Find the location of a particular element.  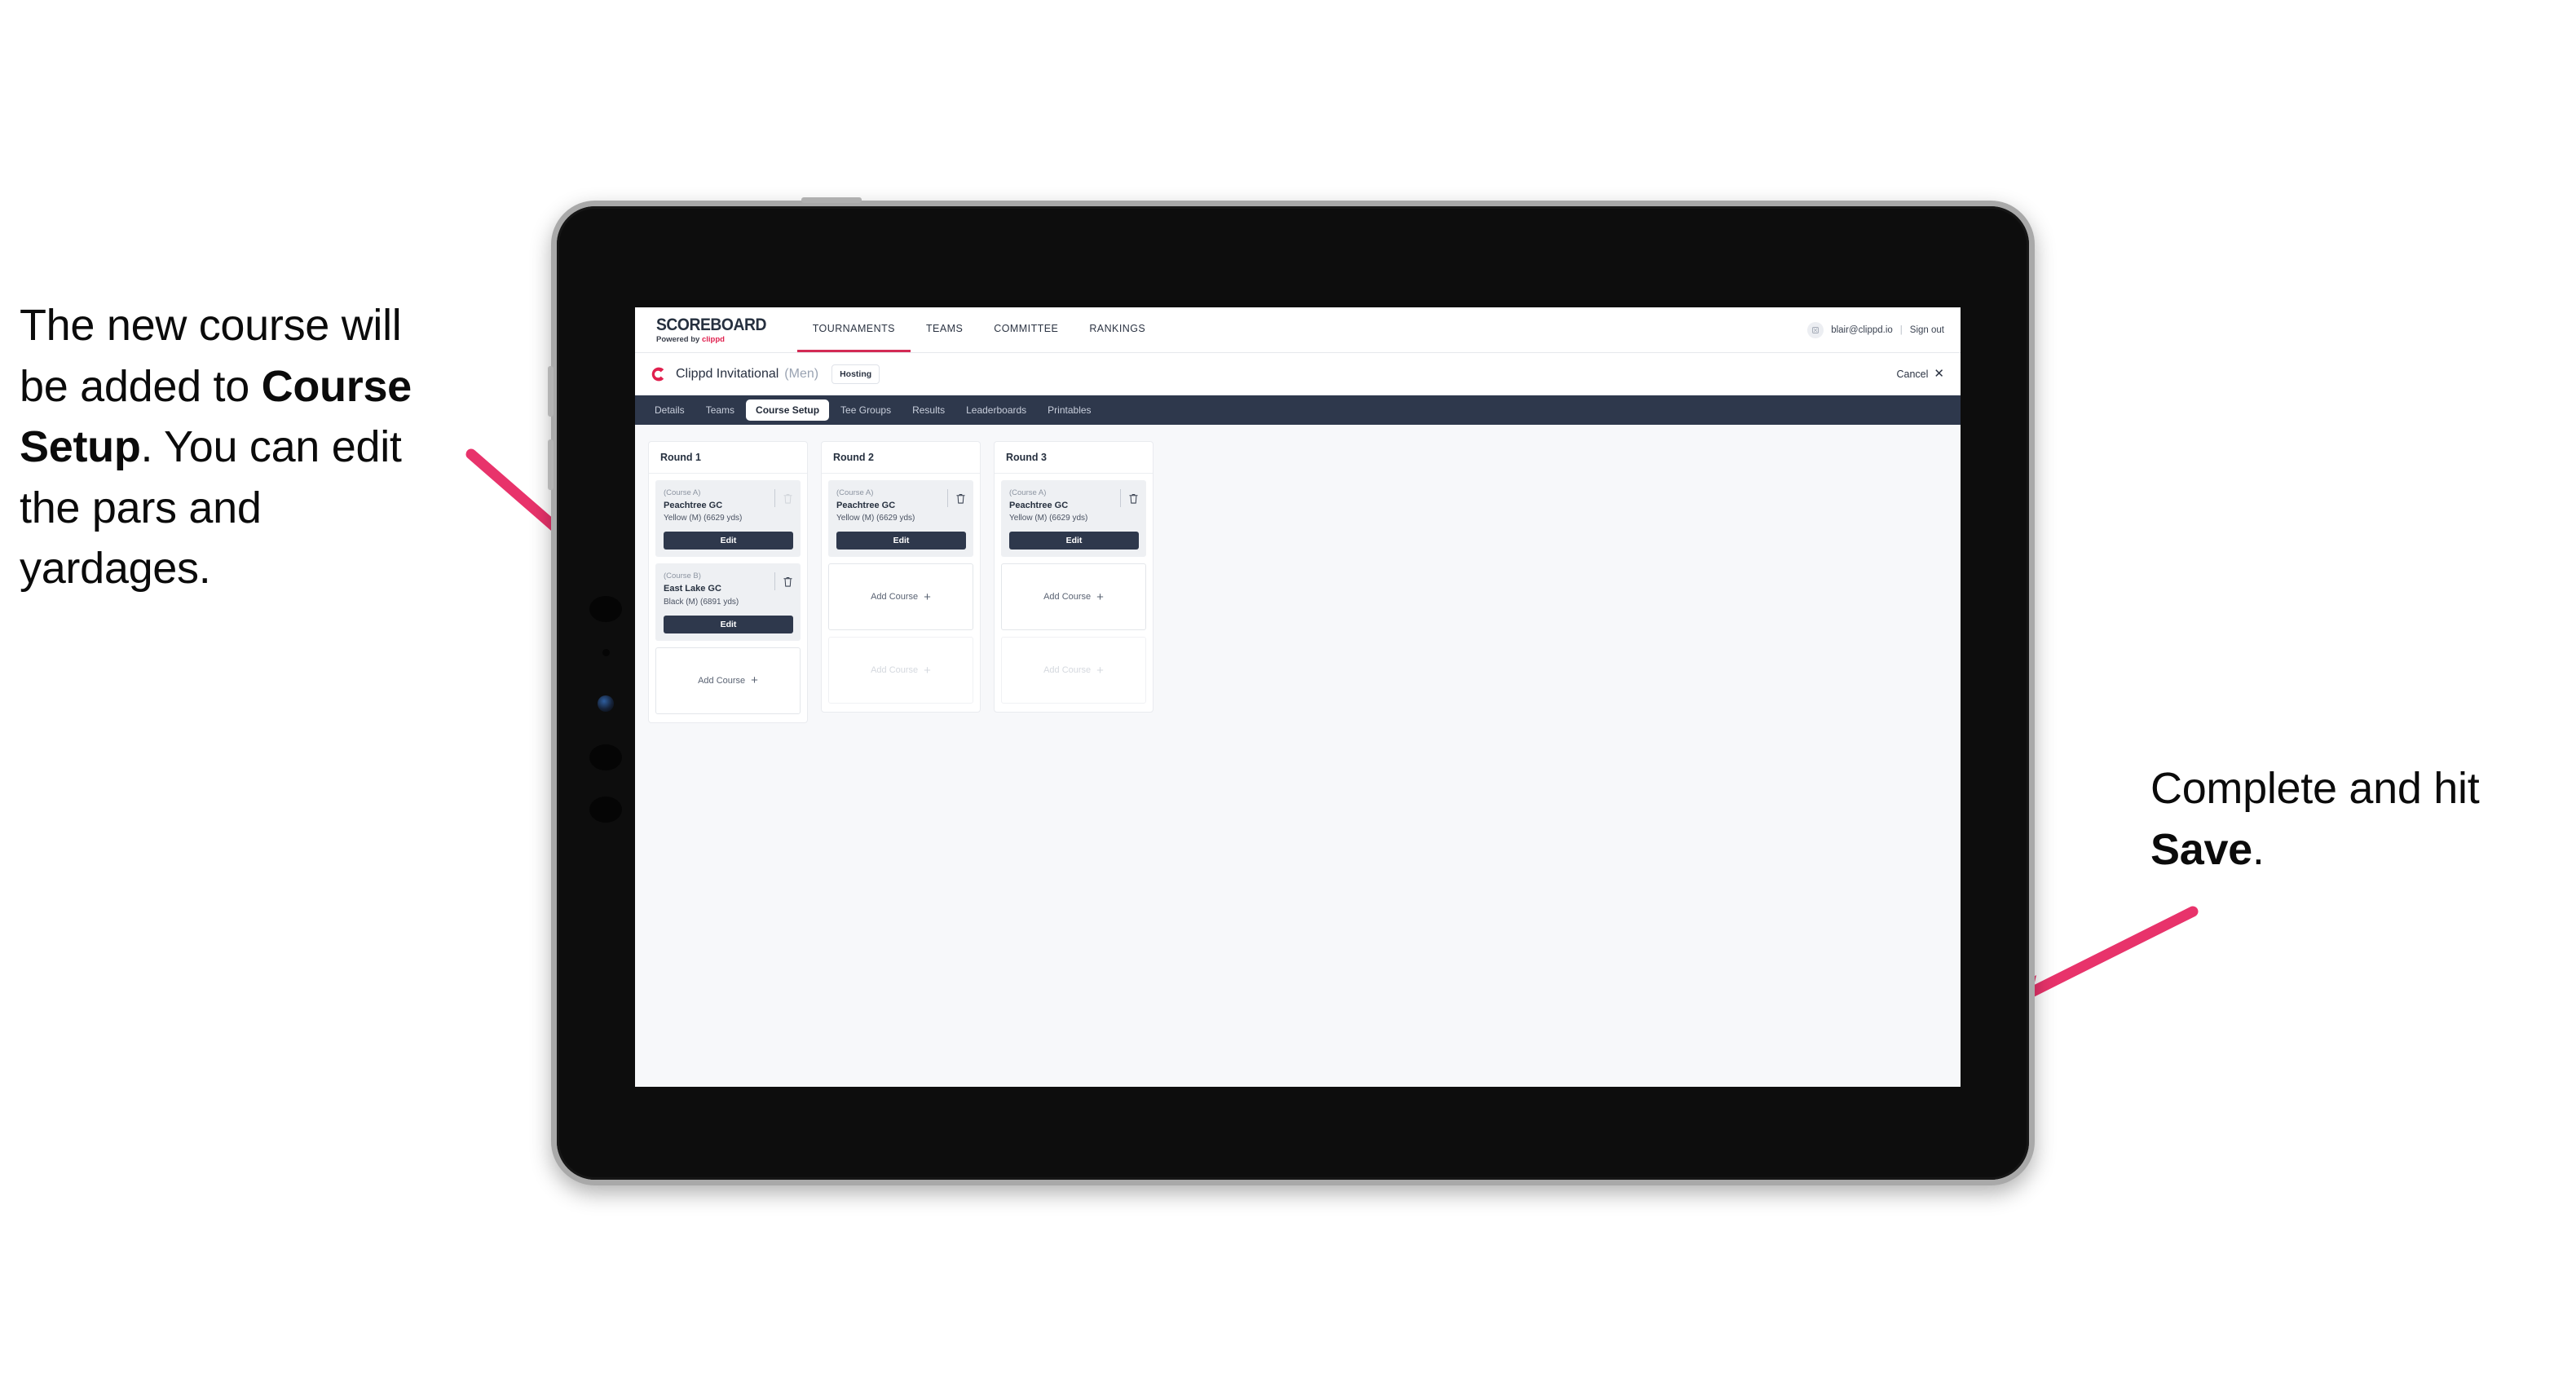

cancel-button: Cancel ✕ is located at coordinates (1921, 374).